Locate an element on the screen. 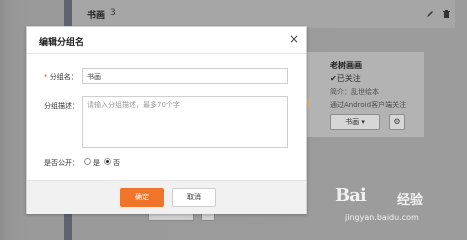 The width and height of the screenshot is (467, 240). group-title: 书画 is located at coordinates (96, 16).